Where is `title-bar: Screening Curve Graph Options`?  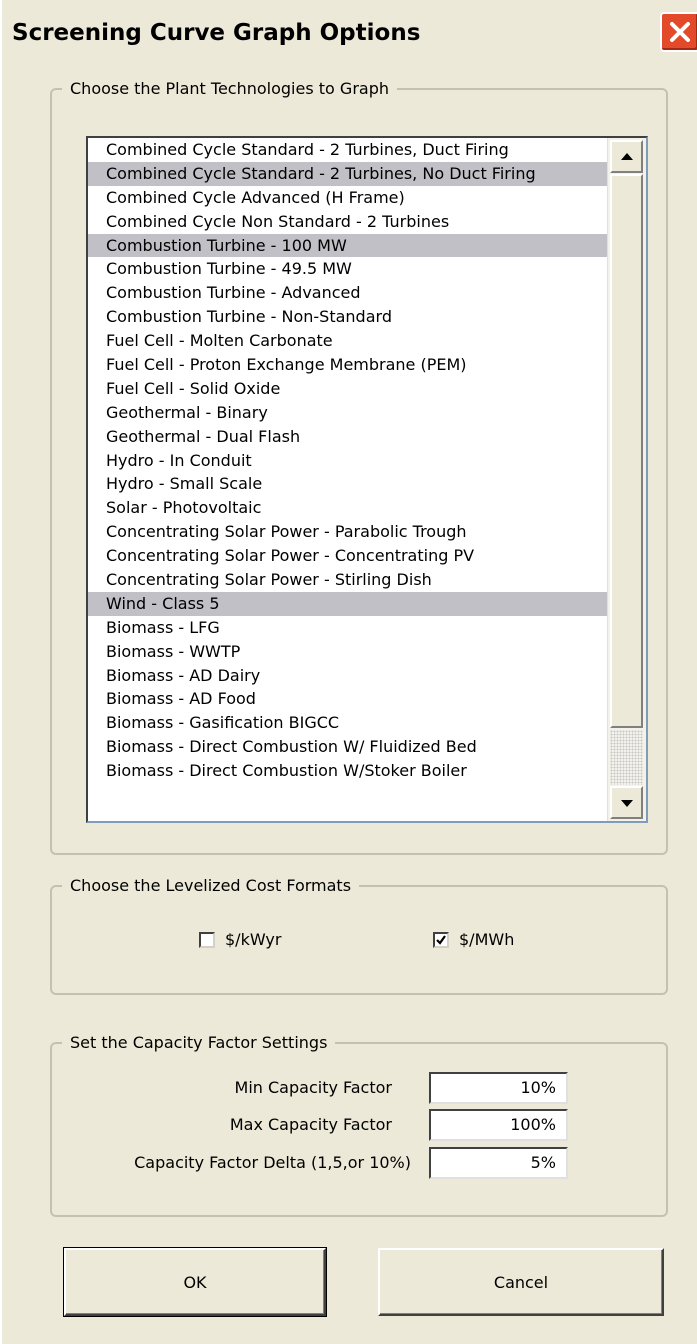 title-bar: Screening Curve Graph Options is located at coordinates (349, 34).